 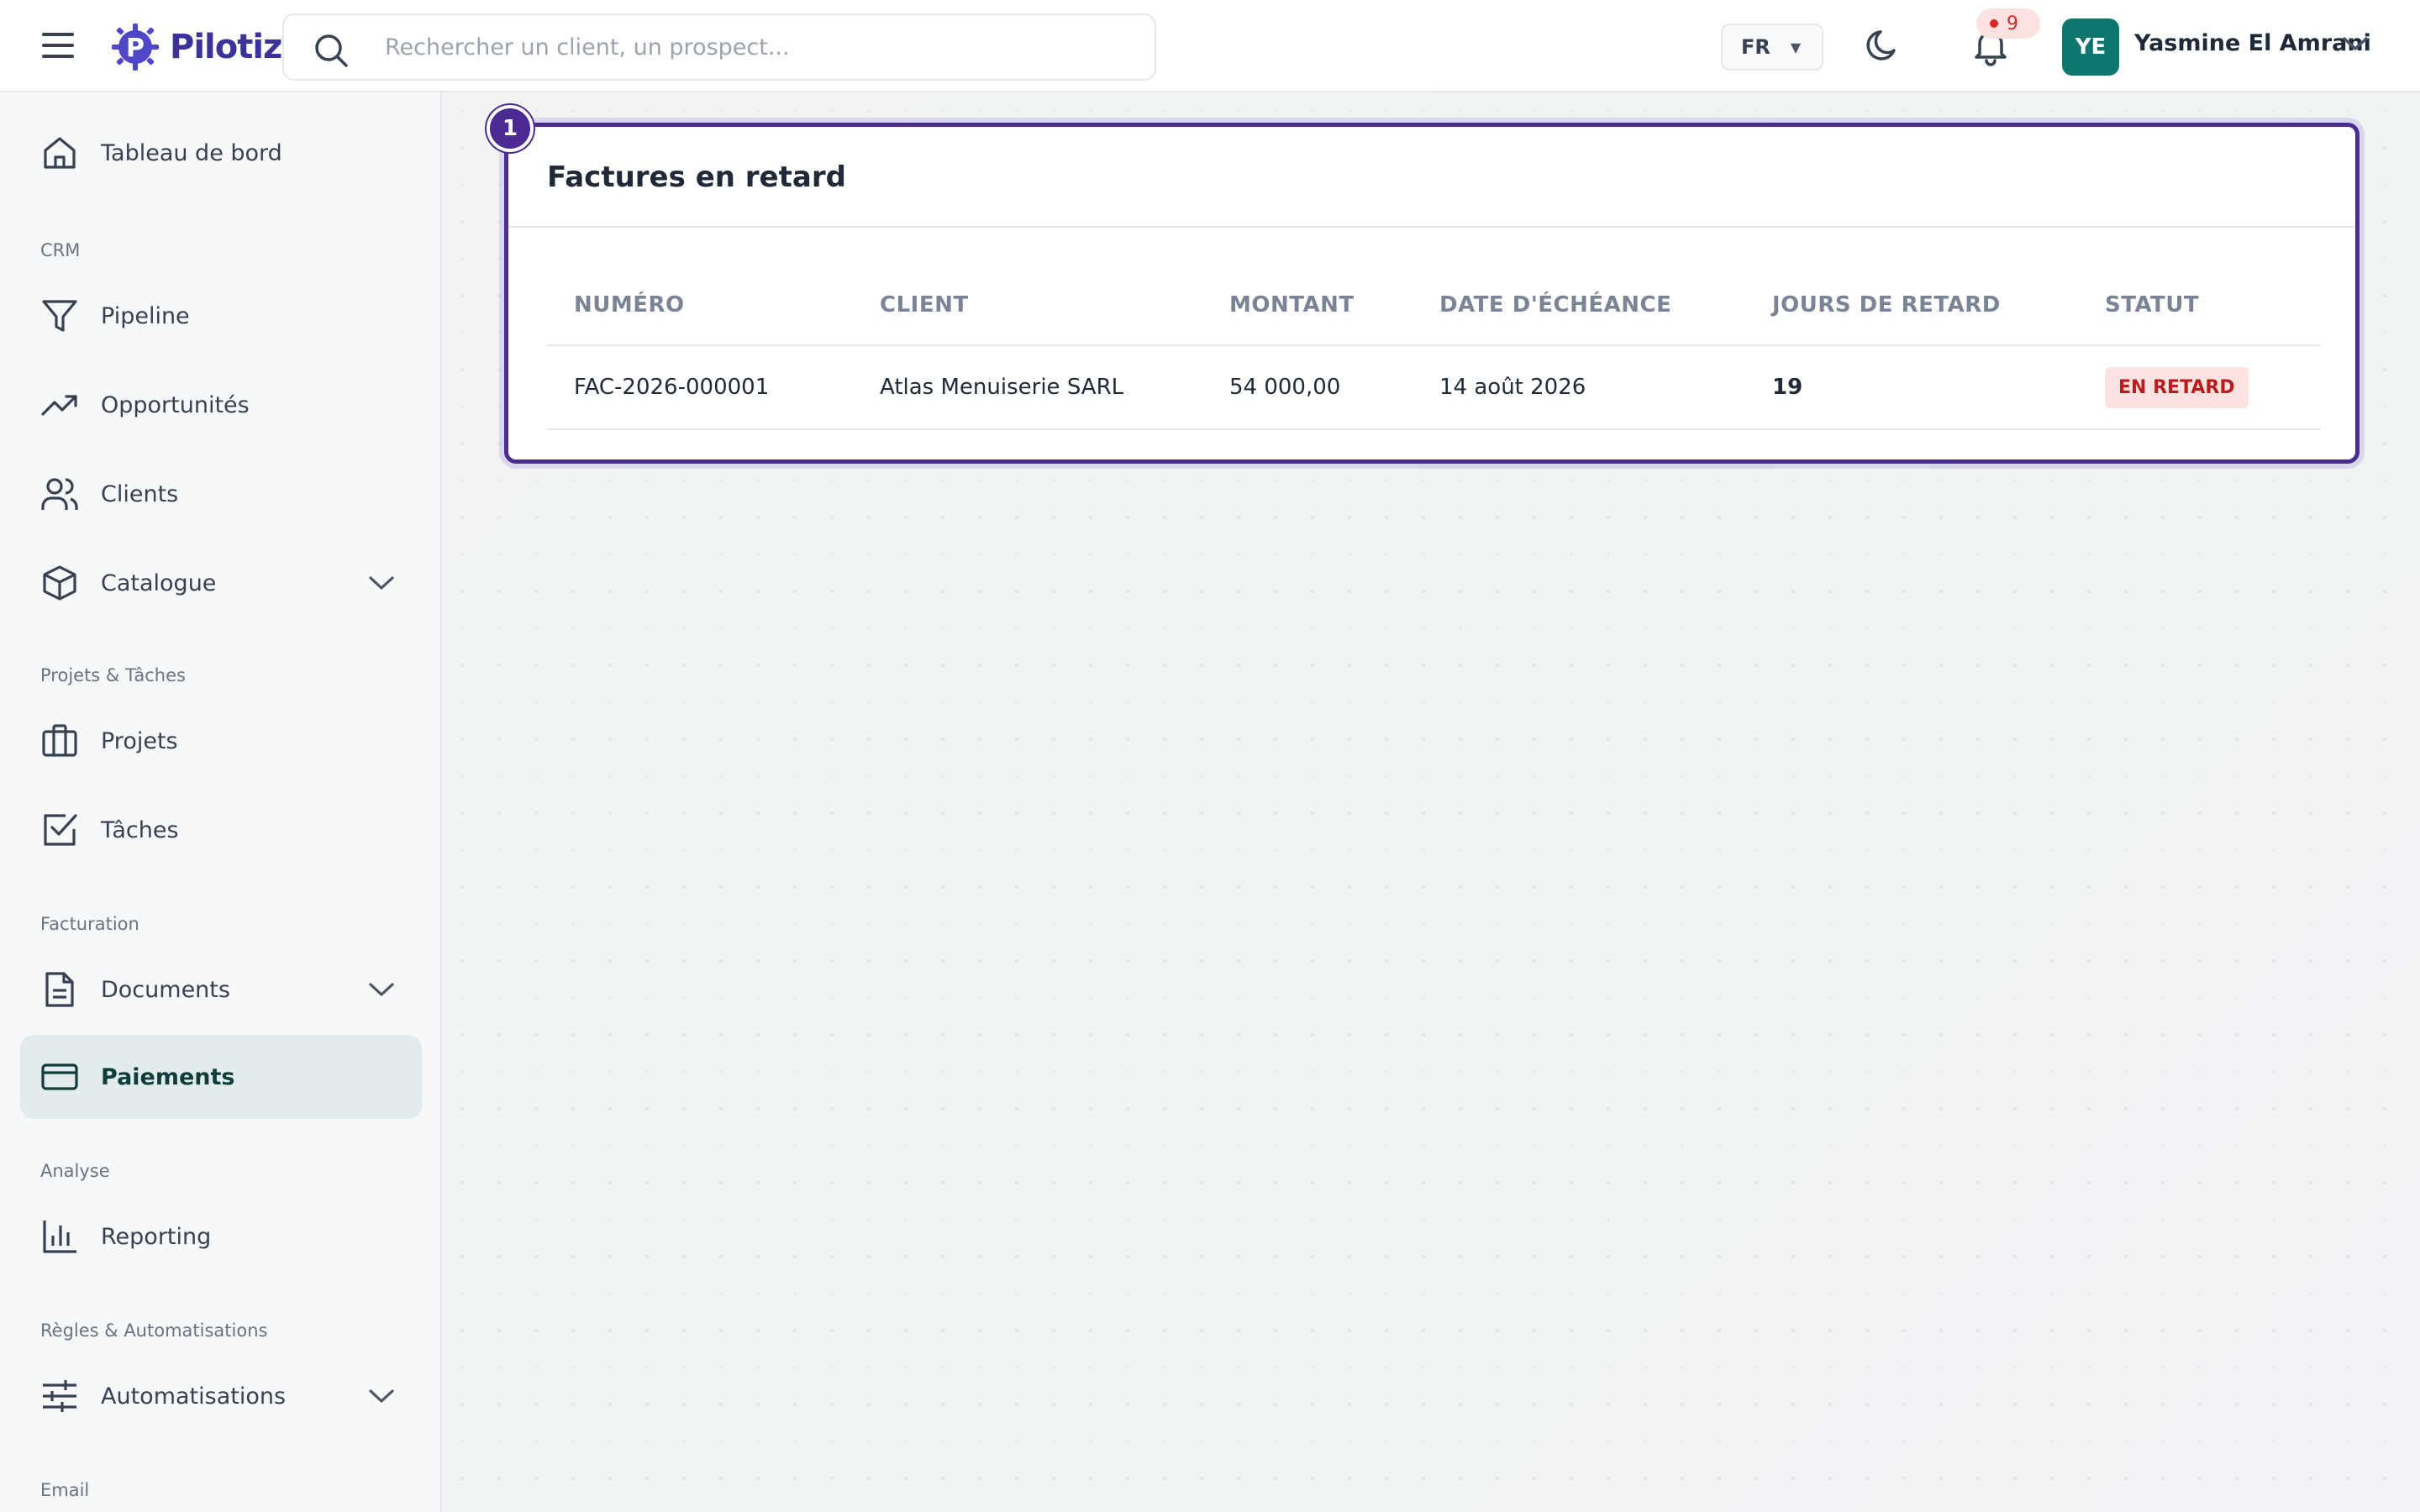 What do you see at coordinates (2252, 43) in the screenshot?
I see `user-name: Yasmine El Amrani` at bounding box center [2252, 43].